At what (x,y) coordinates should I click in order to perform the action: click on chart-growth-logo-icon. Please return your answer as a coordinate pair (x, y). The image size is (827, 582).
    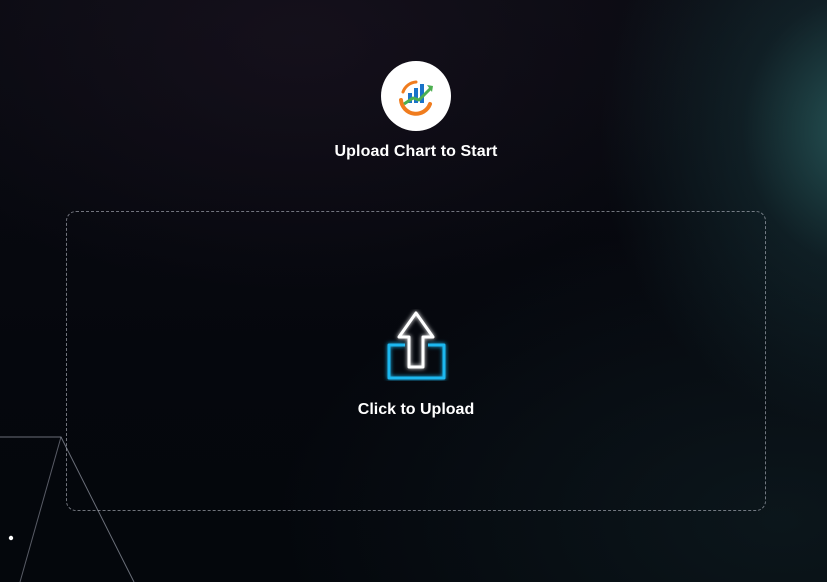
    Looking at the image, I should click on (416, 98).